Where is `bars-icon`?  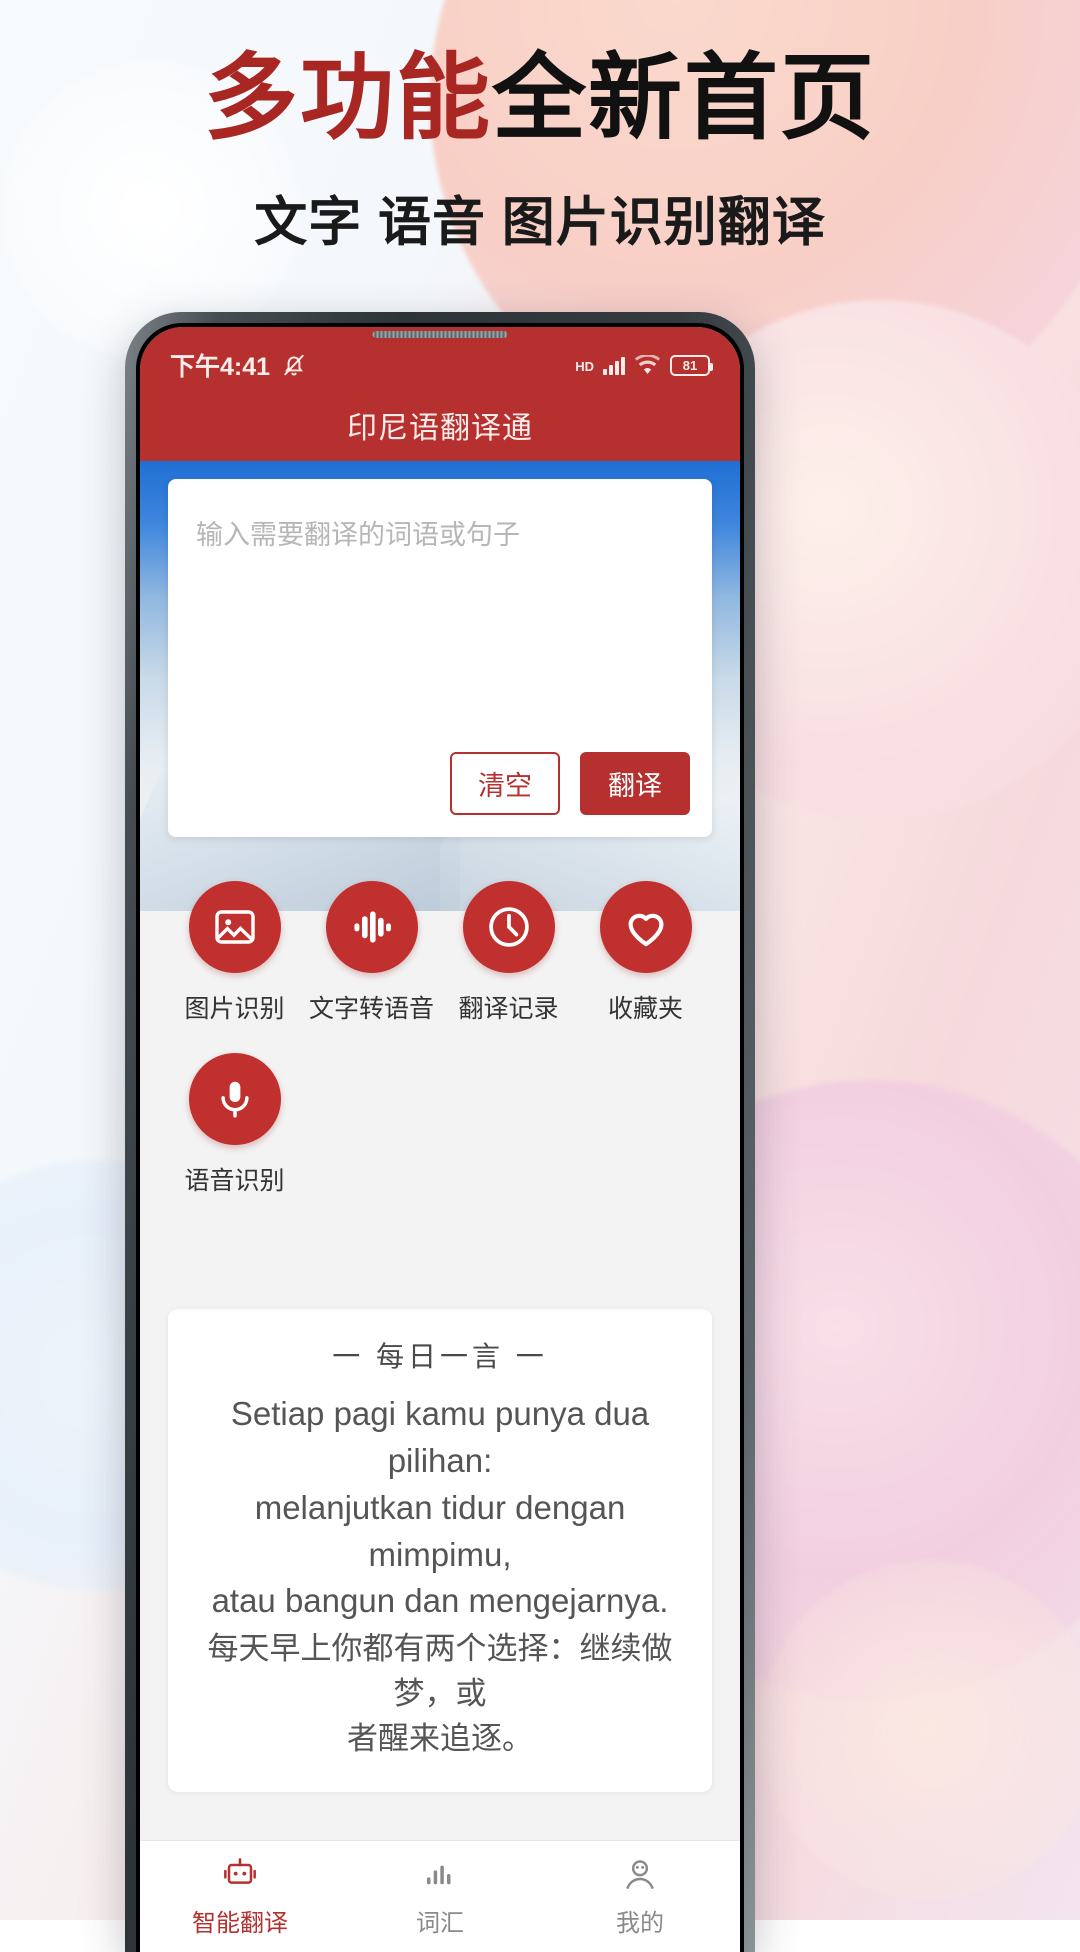
bars-icon is located at coordinates (440, 1875).